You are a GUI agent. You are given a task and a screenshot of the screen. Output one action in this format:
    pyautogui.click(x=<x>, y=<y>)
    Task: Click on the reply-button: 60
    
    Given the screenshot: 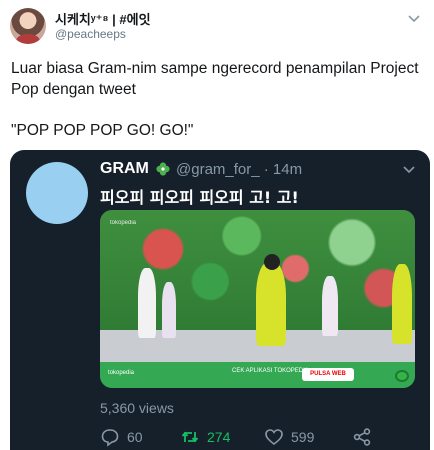 What is the action you would take?
    pyautogui.click(x=121, y=437)
    